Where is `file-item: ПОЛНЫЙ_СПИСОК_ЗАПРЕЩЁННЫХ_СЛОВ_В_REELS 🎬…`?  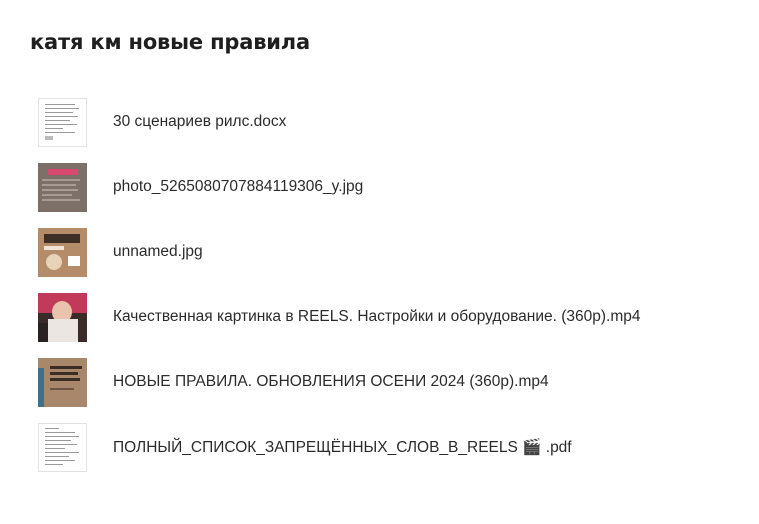 file-item: ПОЛНЫЙ_СПИСОК_ЗАПРЕЩЁННЫХ_СЛОВ_В_REELS 🎬… is located at coordinates (388, 447).